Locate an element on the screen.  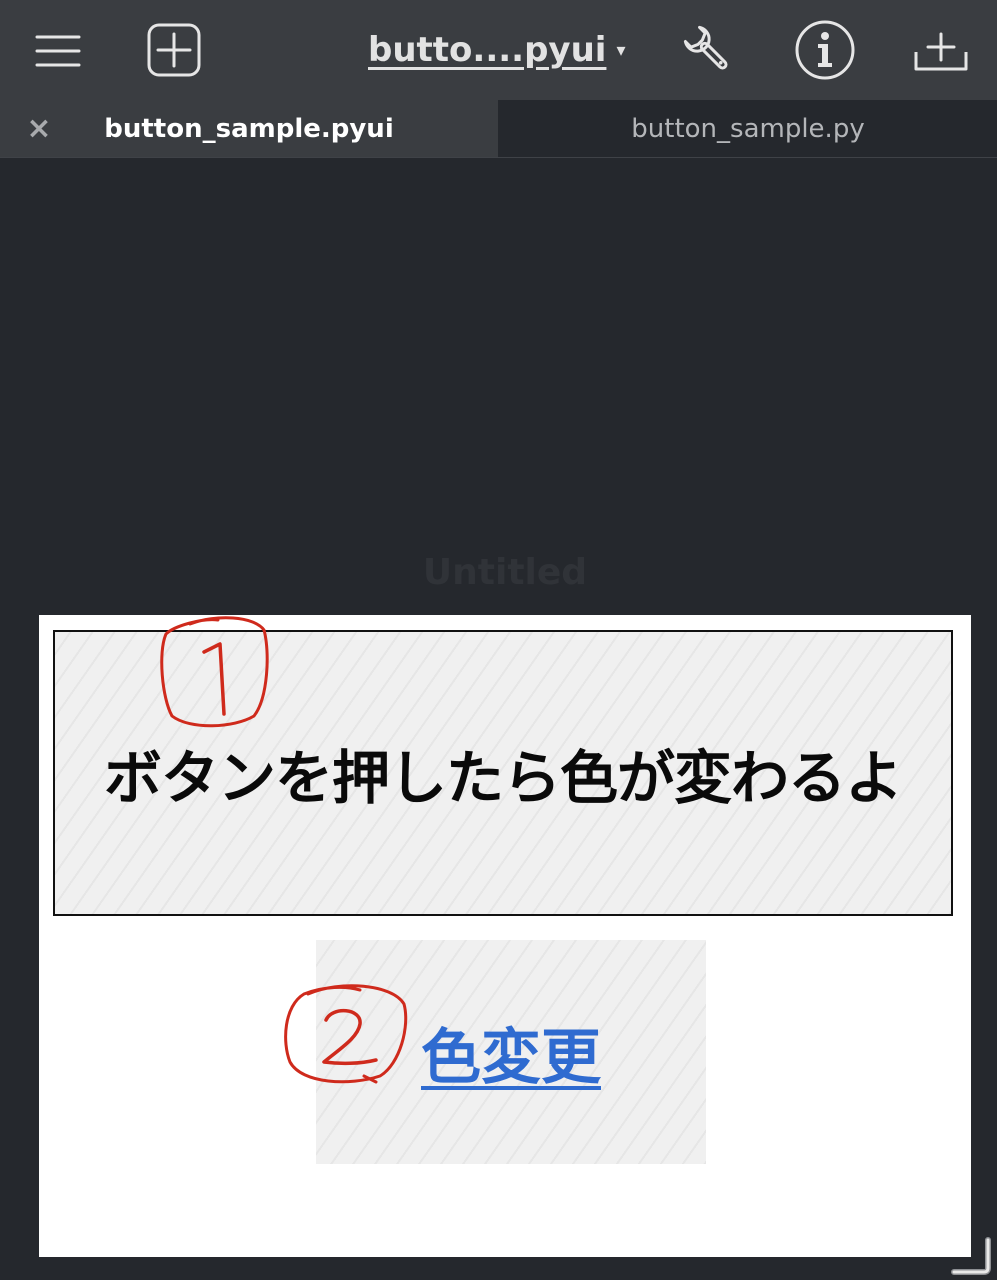
color-change-button: 色変更 is located at coordinates (511, 1052).